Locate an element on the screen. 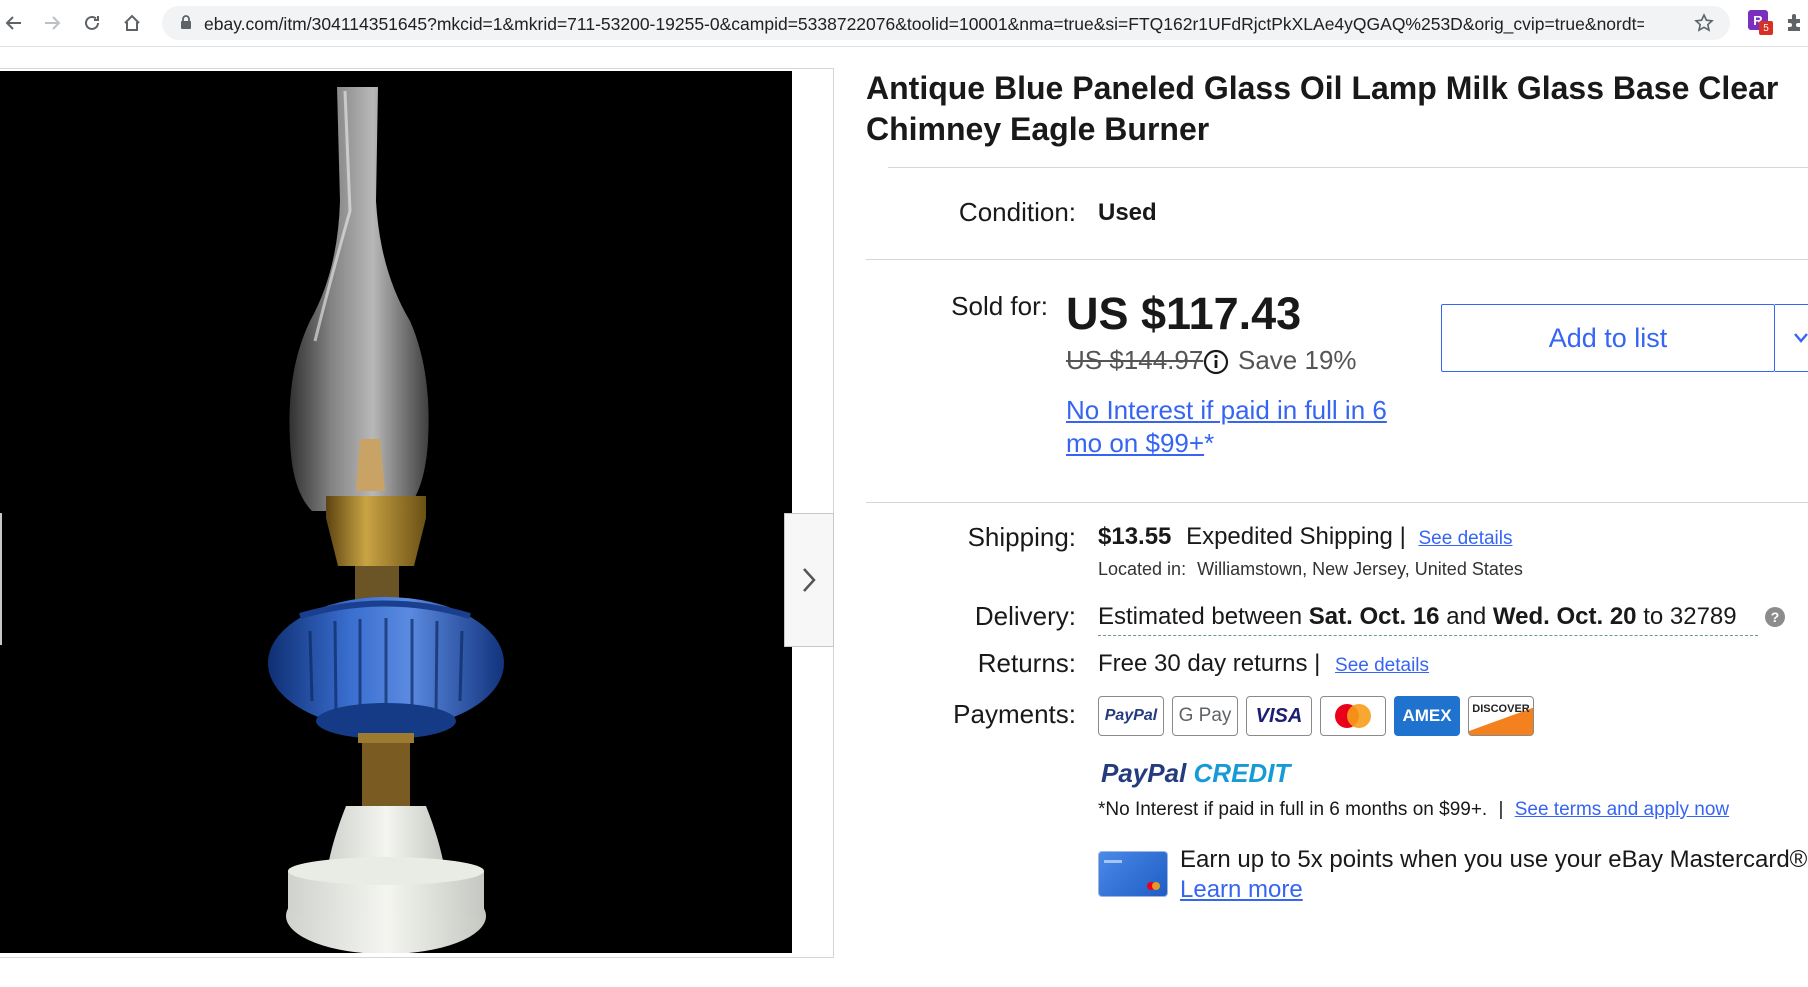 This screenshot has width=1808, height=987. back-arrow-icon is located at coordinates (13, 23).